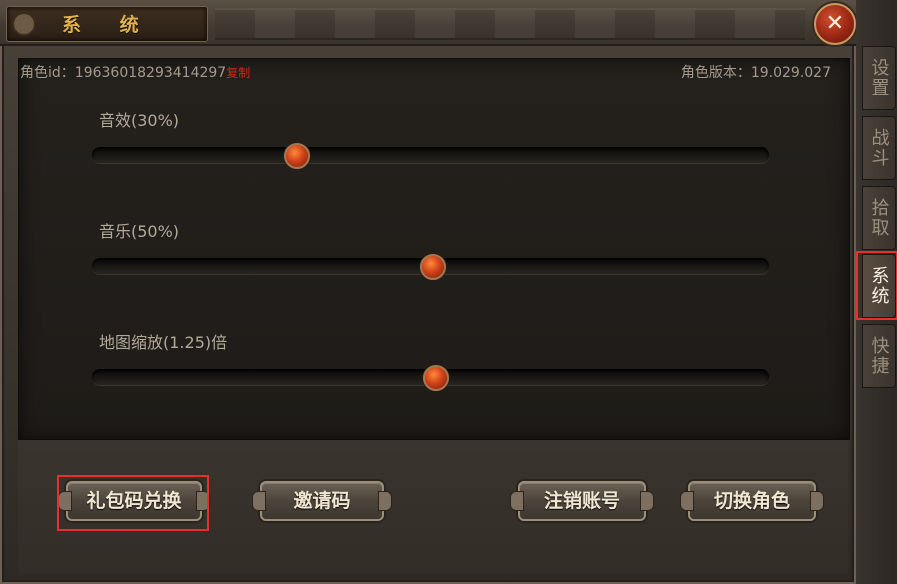  I want to click on title-ornament-icon, so click(24, 24).